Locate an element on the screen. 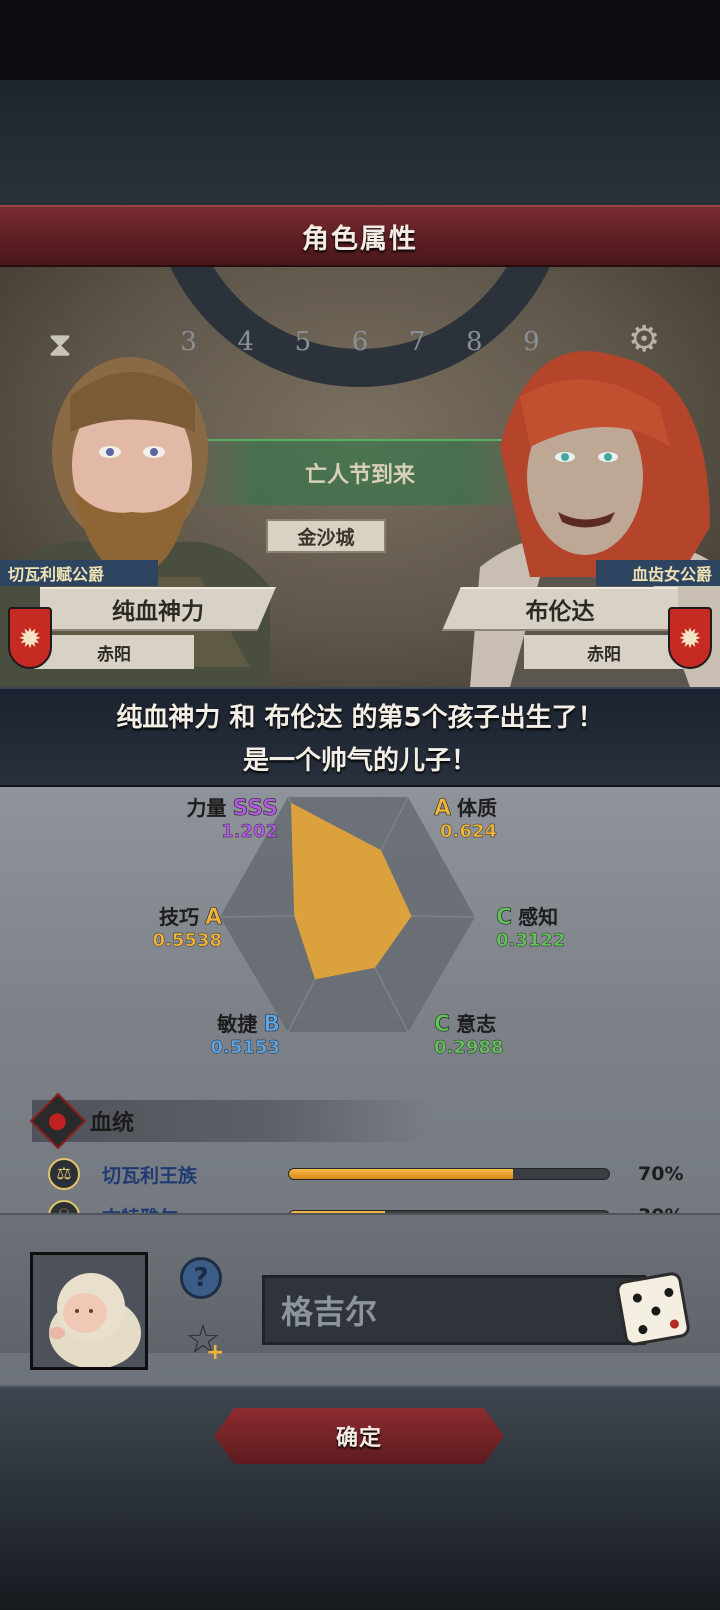  dice-randomize-button is located at coordinates (653, 1309).